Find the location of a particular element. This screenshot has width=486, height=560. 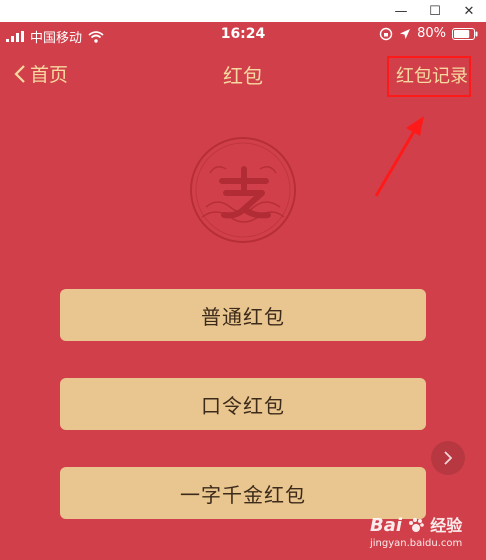

window-titlebar: — ☐ ✕ is located at coordinates (243, 11).